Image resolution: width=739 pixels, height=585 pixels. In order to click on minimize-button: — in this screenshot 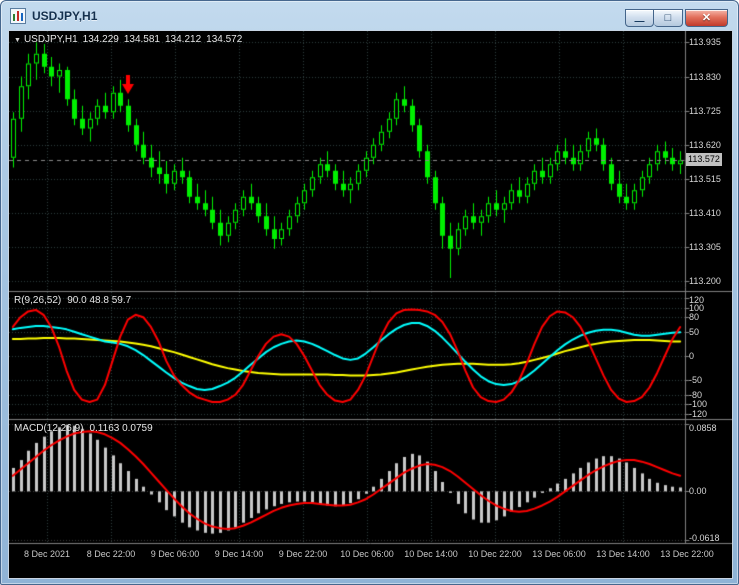, I will do `click(639, 18)`.